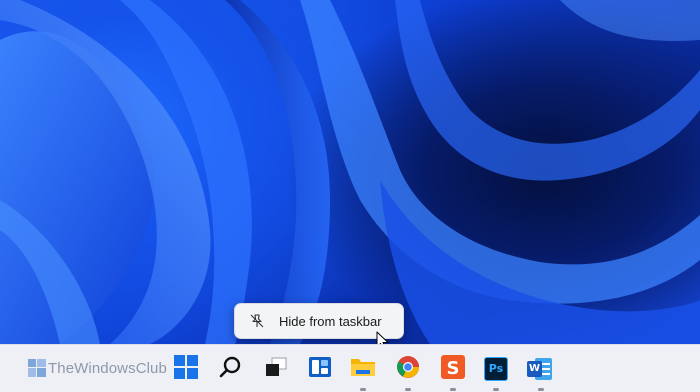  Describe the element at coordinates (408, 389) in the screenshot. I see `chrome-running-indicator` at that location.